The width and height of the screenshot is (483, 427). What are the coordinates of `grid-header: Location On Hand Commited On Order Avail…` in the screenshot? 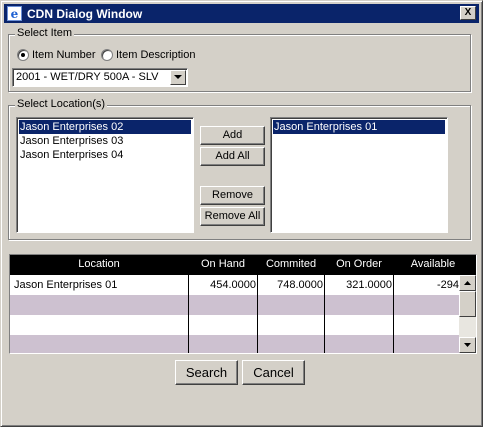 It's located at (243, 265).